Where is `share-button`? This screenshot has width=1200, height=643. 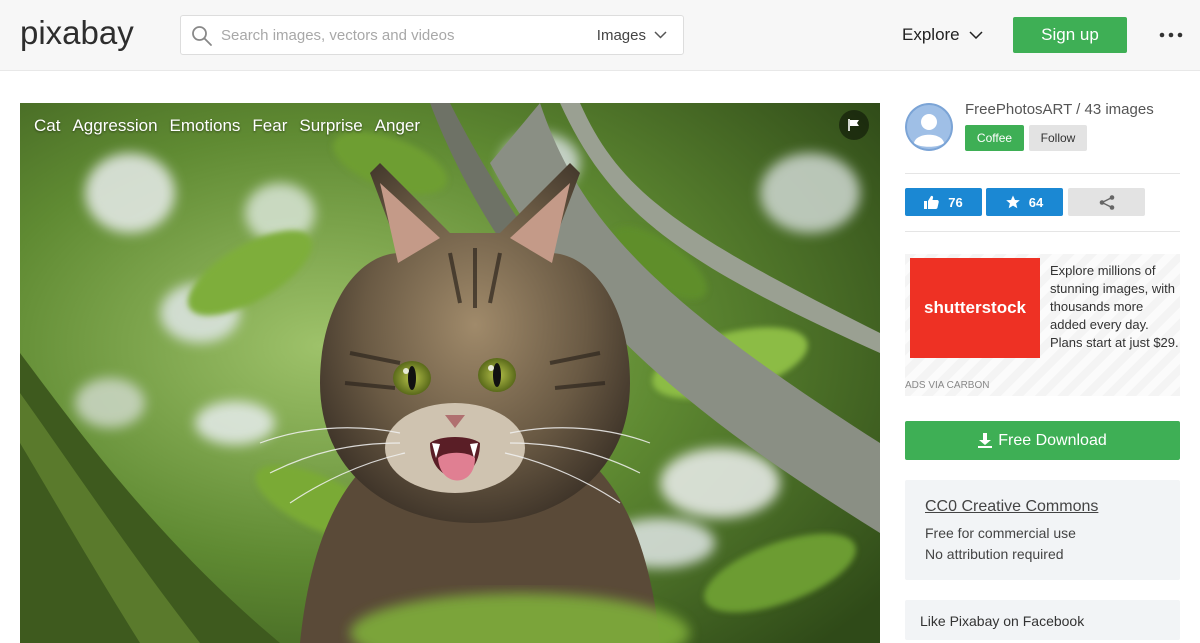 share-button is located at coordinates (1106, 202).